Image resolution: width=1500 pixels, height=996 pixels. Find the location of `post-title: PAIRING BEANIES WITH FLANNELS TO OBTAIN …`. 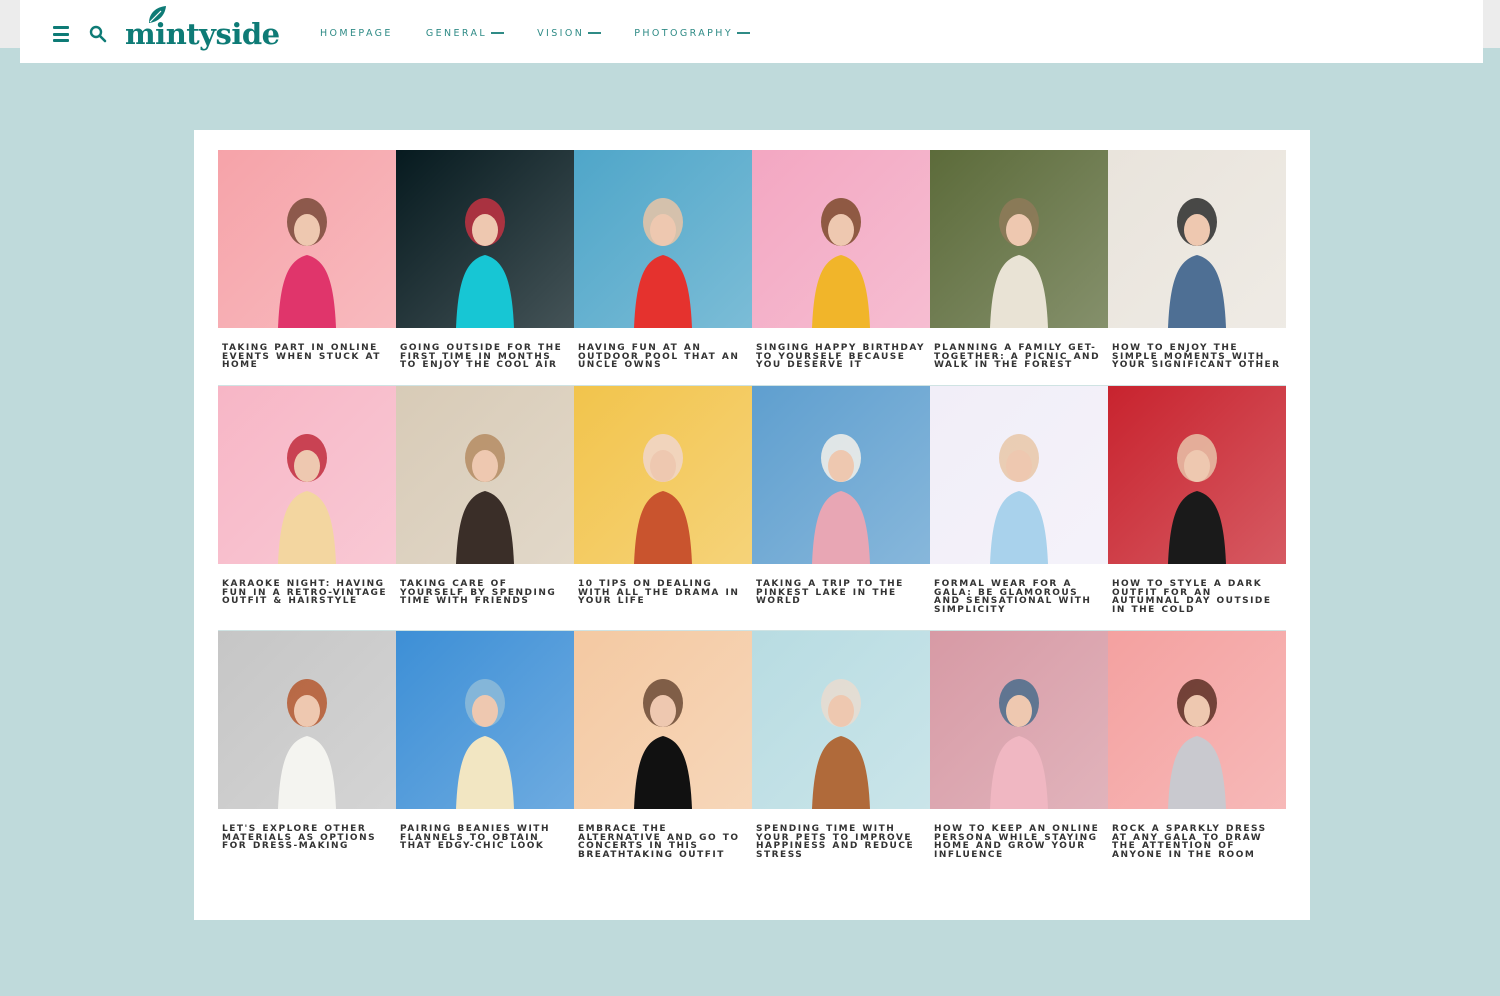

post-title: PAIRING BEANIES WITH FLANNELS TO OBTAIN … is located at coordinates (485, 837).